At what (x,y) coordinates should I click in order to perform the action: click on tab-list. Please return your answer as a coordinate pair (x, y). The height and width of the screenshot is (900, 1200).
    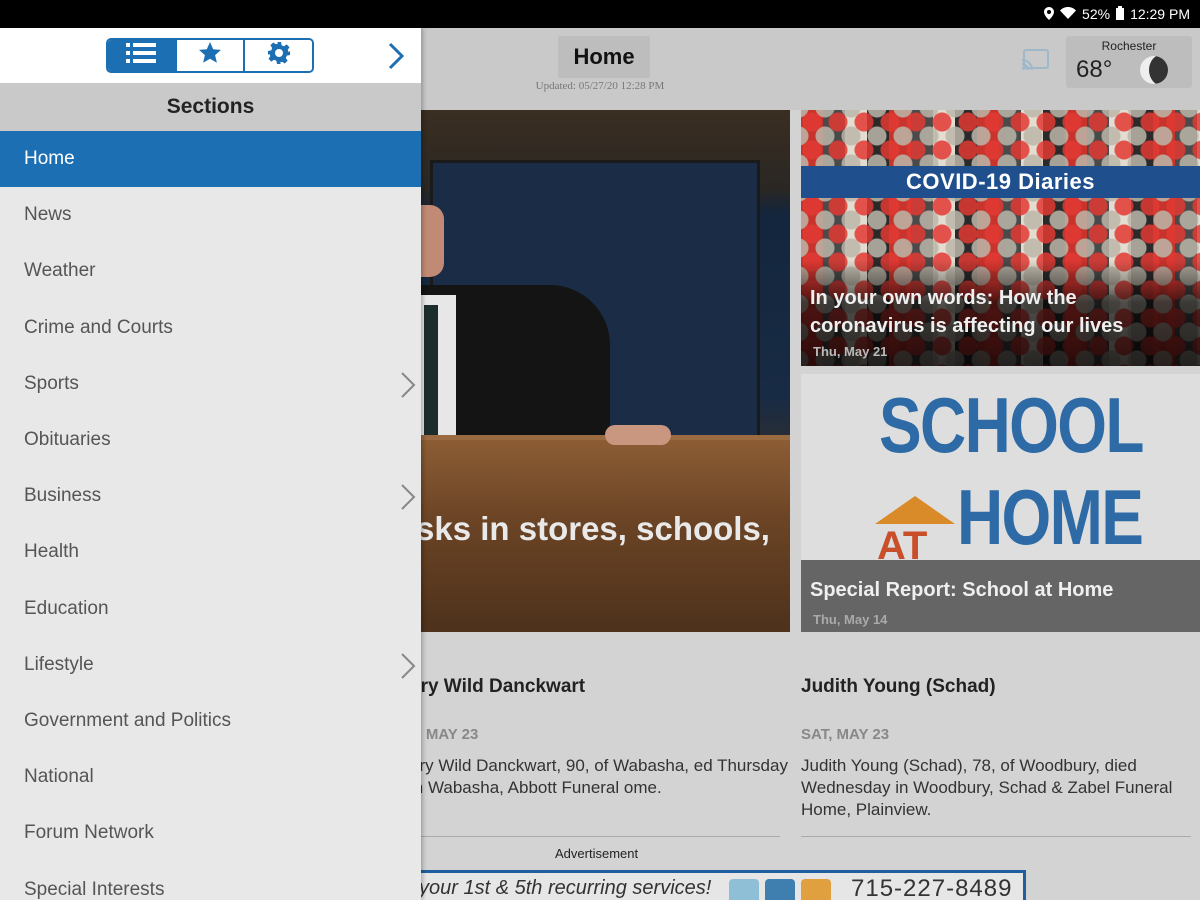
    Looking at the image, I should click on (142, 55).